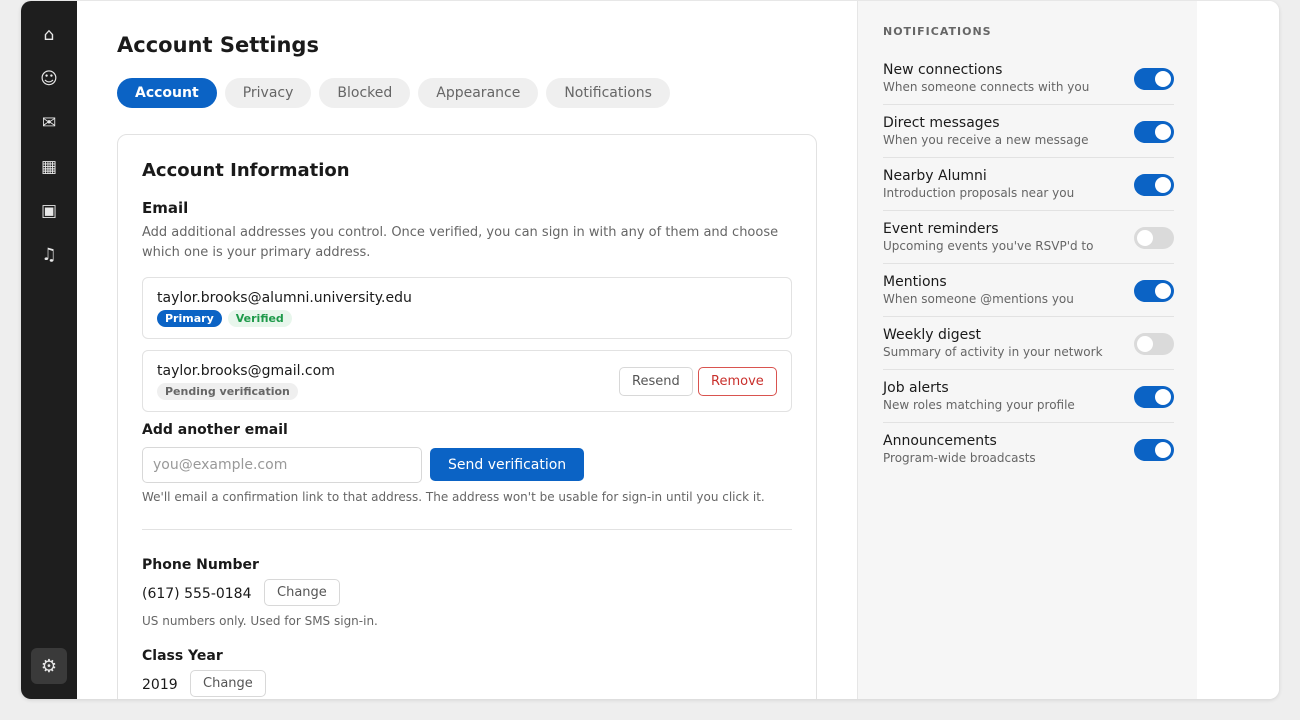 This screenshot has width=1300, height=720. Describe the element at coordinates (218, 45) in the screenshot. I see `page-title: Account Settings` at that location.